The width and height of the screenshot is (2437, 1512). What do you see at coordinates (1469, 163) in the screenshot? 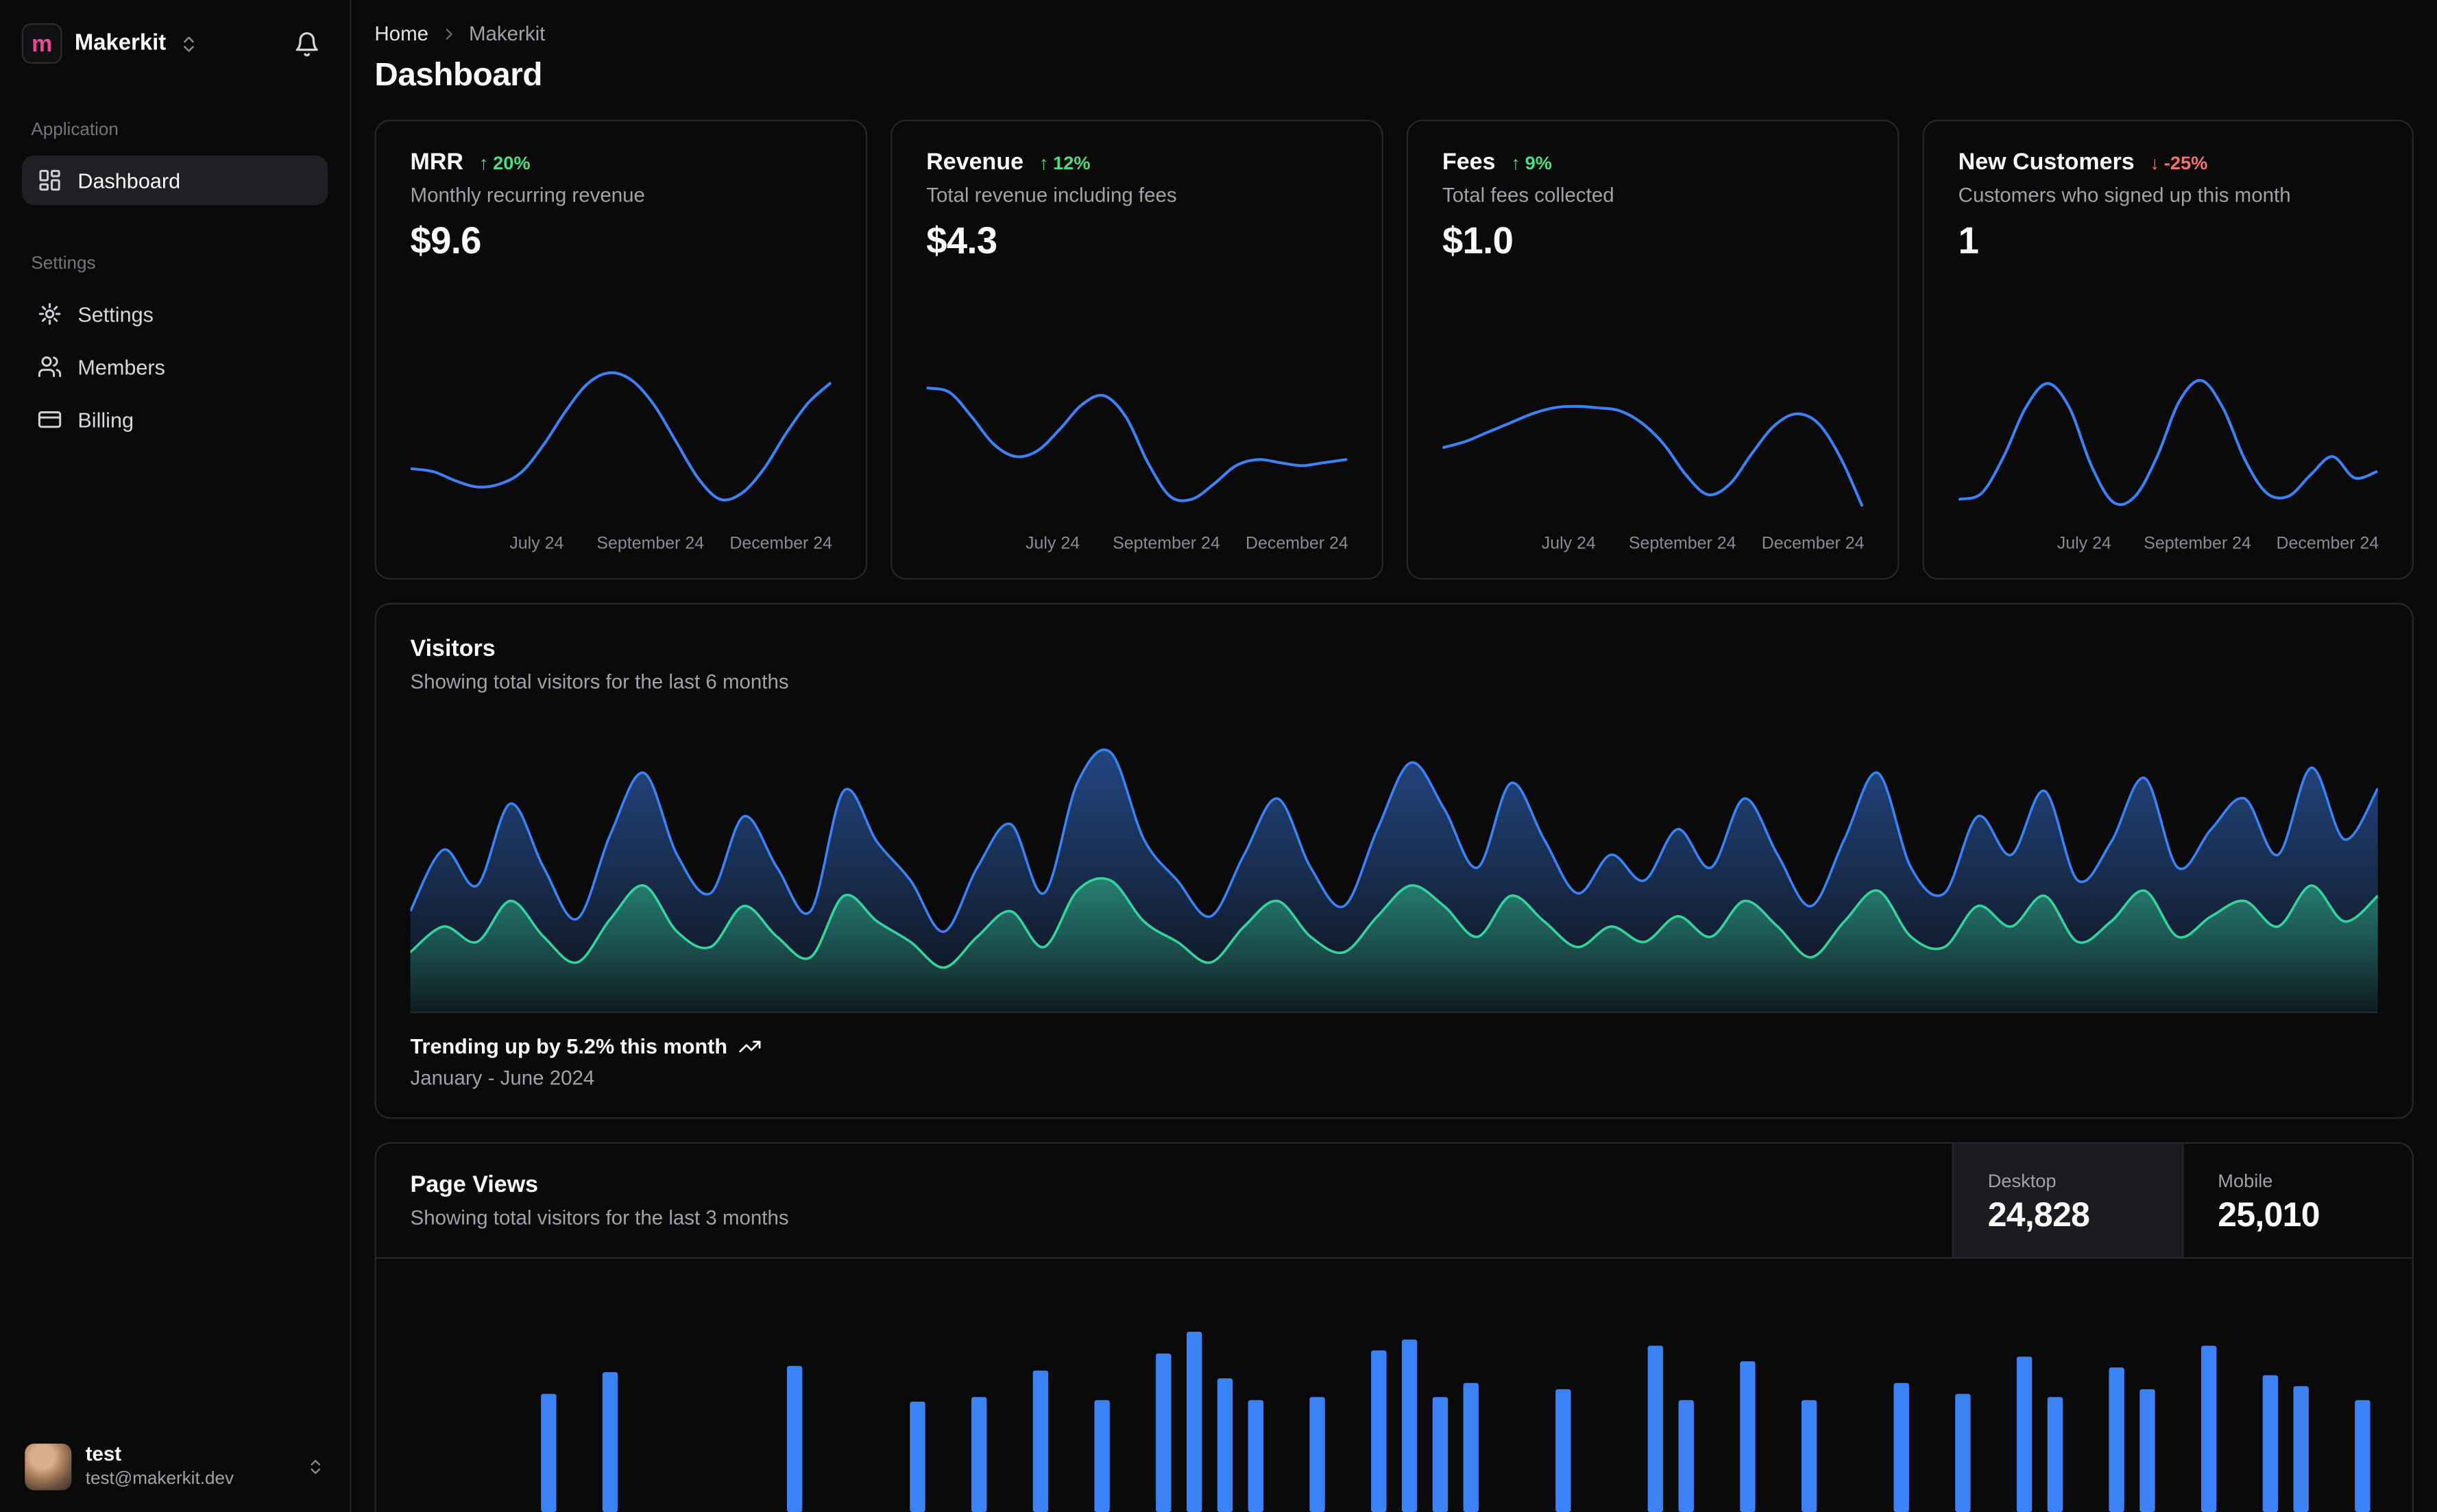
I see `stat-title: Fees` at bounding box center [1469, 163].